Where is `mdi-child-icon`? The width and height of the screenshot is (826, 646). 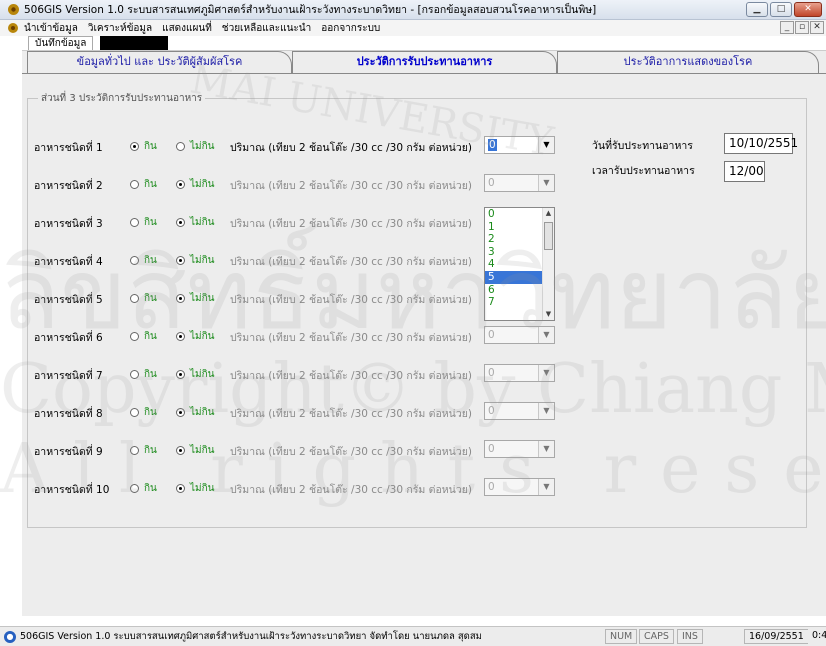
mdi-child-icon is located at coordinates (13, 28).